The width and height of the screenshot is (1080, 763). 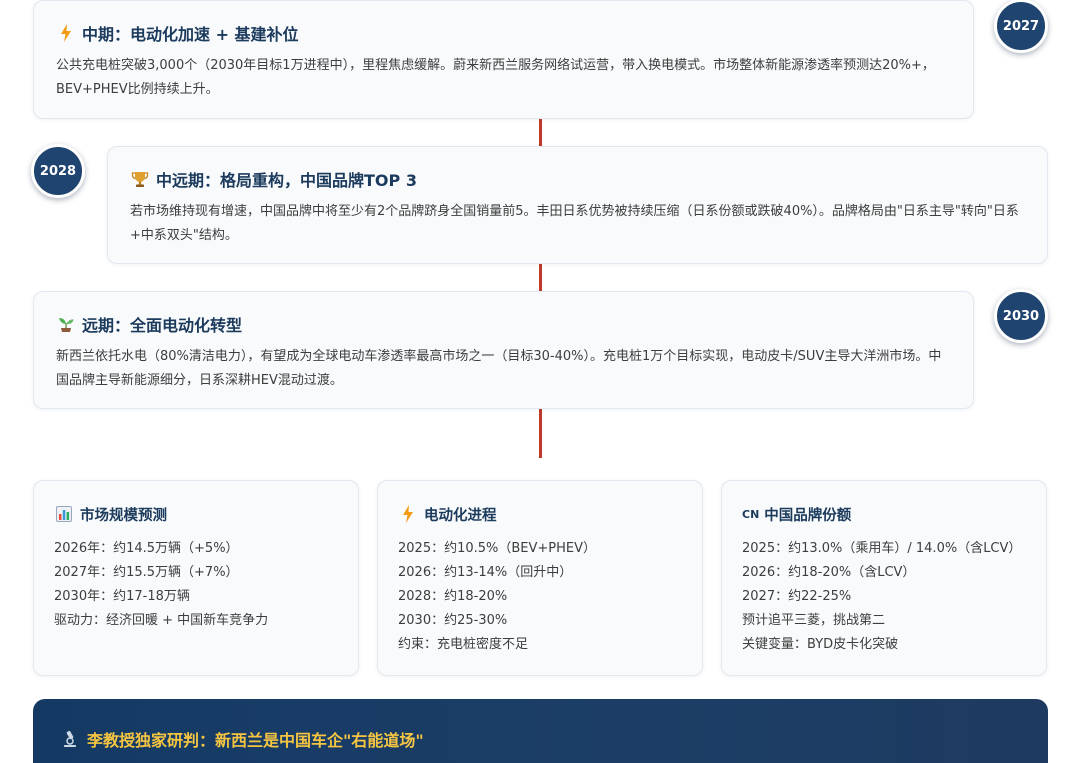 What do you see at coordinates (146, 572) in the screenshot?
I see `list-item: 2027年：约15.5万辆（+7%）` at bounding box center [146, 572].